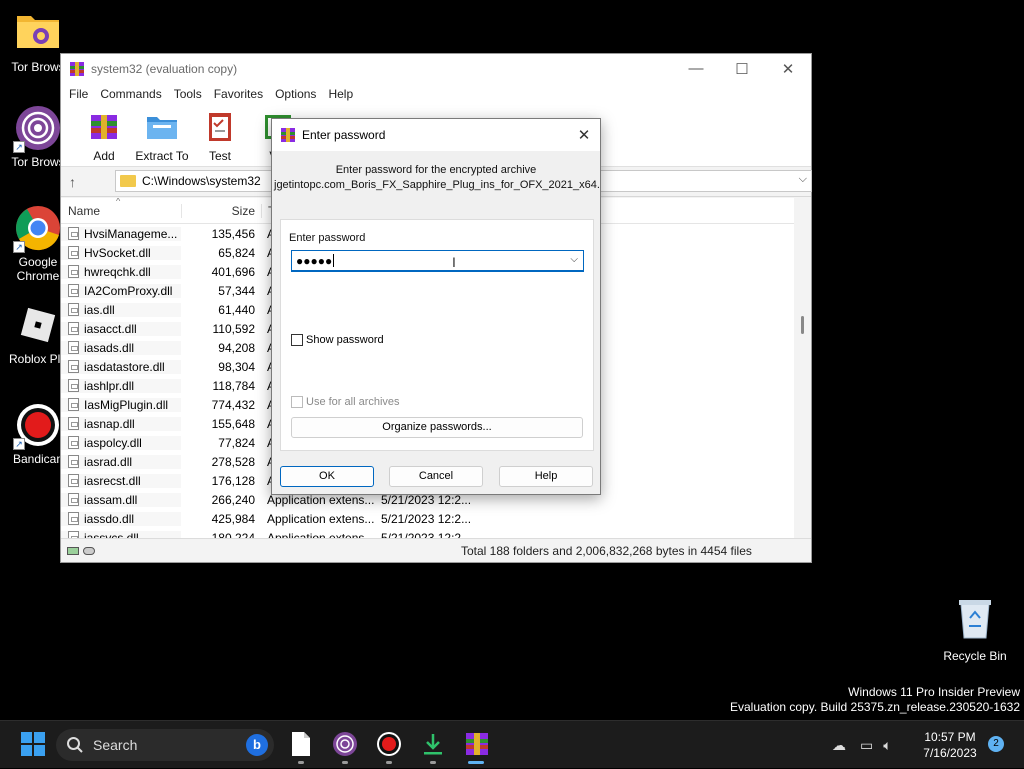  What do you see at coordinates (546, 476) in the screenshot?
I see `help-button: Help` at bounding box center [546, 476].